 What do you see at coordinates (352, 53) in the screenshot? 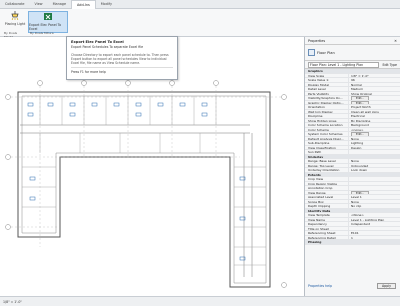
I see `type-selector: Floor Plan` at bounding box center [352, 53].